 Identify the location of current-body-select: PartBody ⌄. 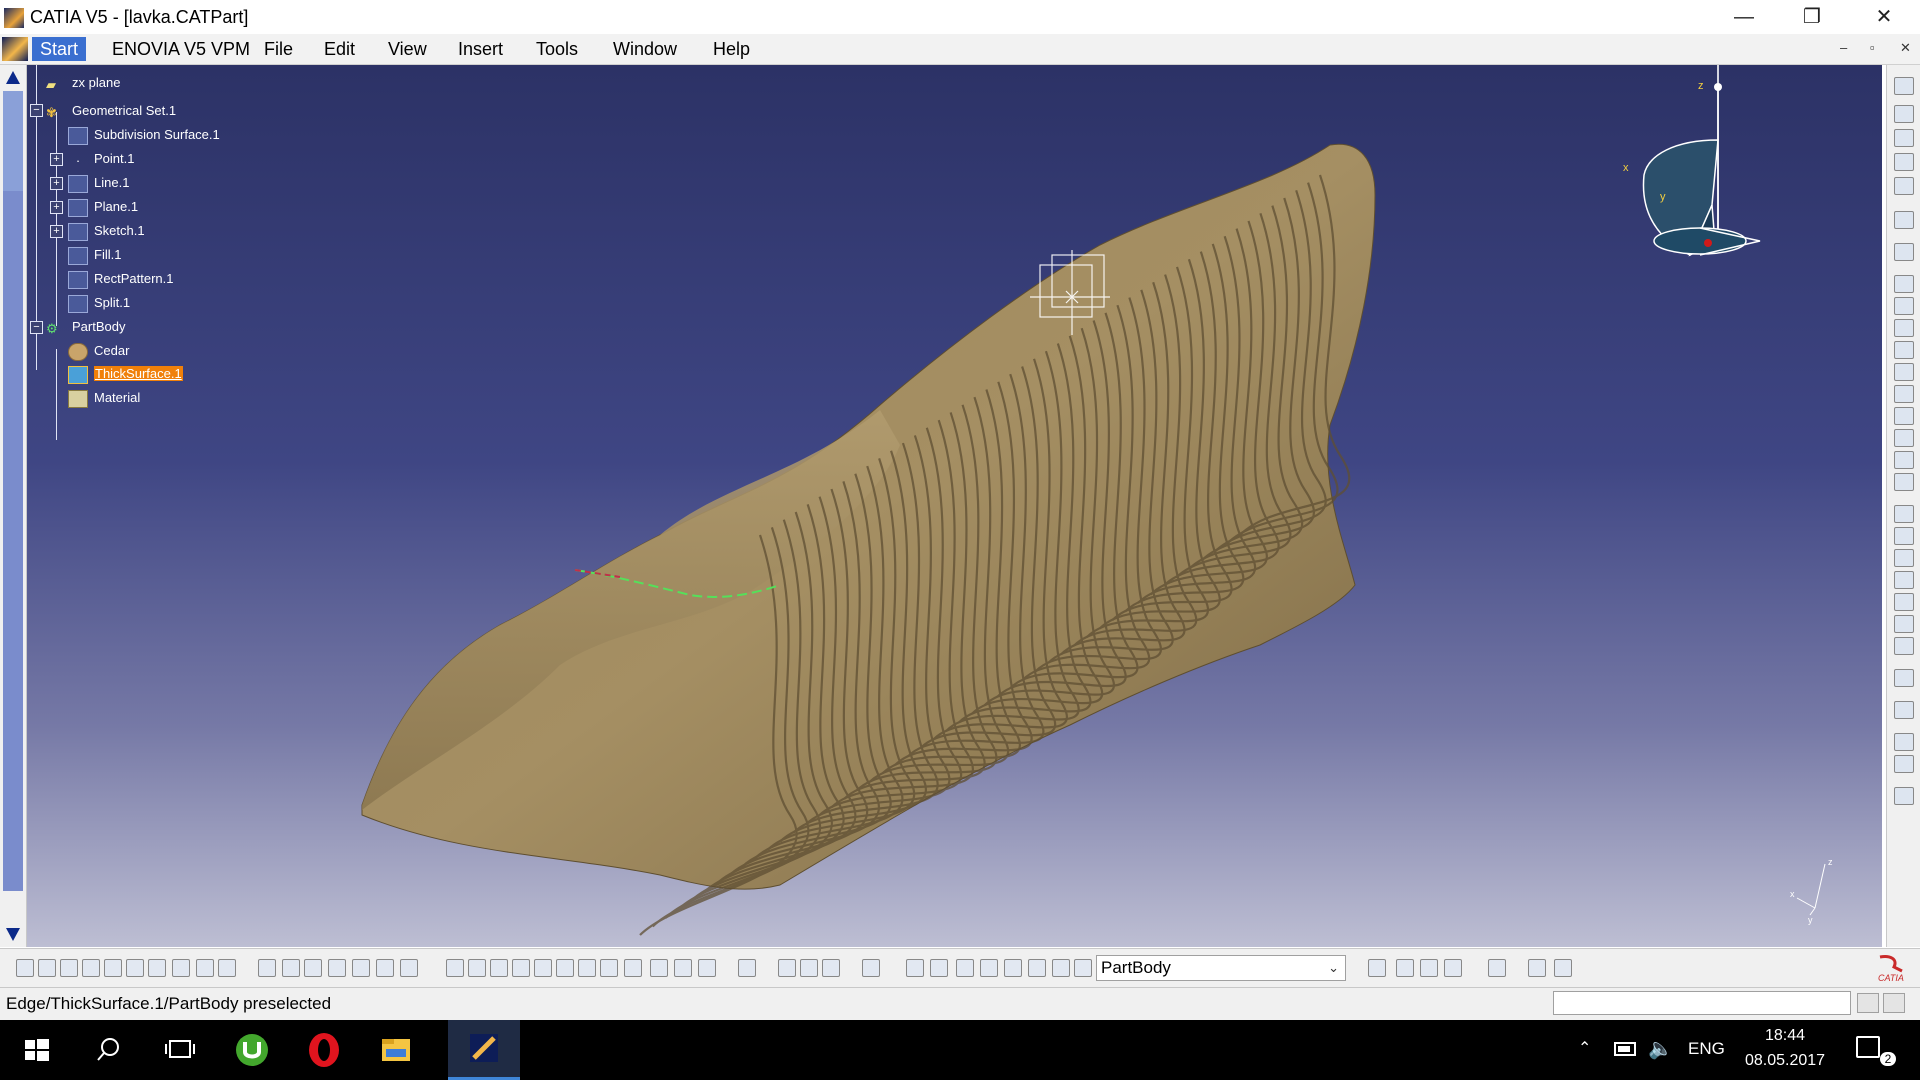
(1221, 968).